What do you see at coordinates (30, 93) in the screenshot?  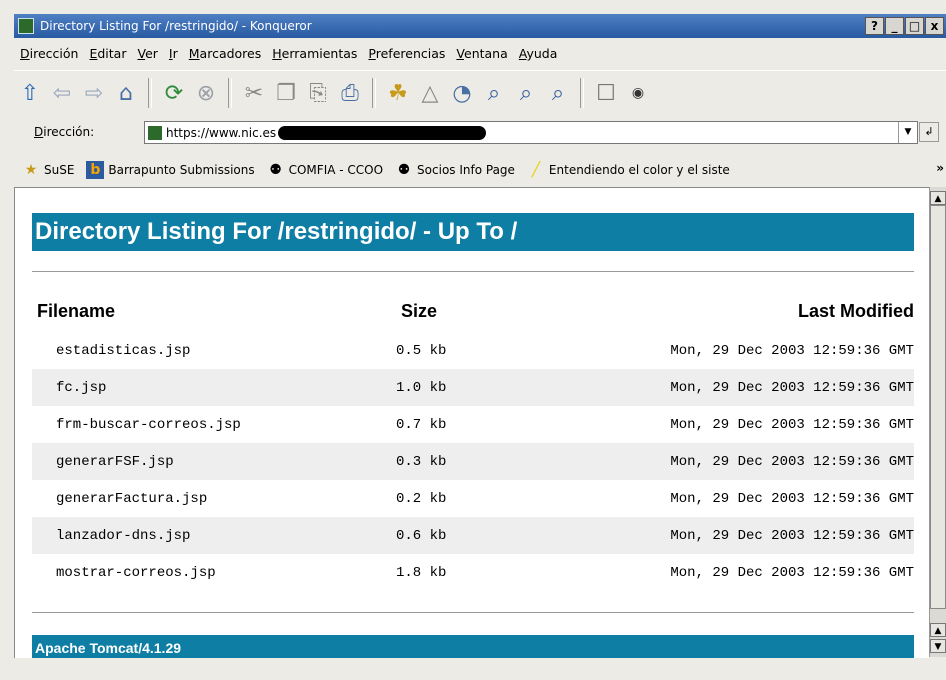 I see `up-arrow-icon: ⇧` at bounding box center [30, 93].